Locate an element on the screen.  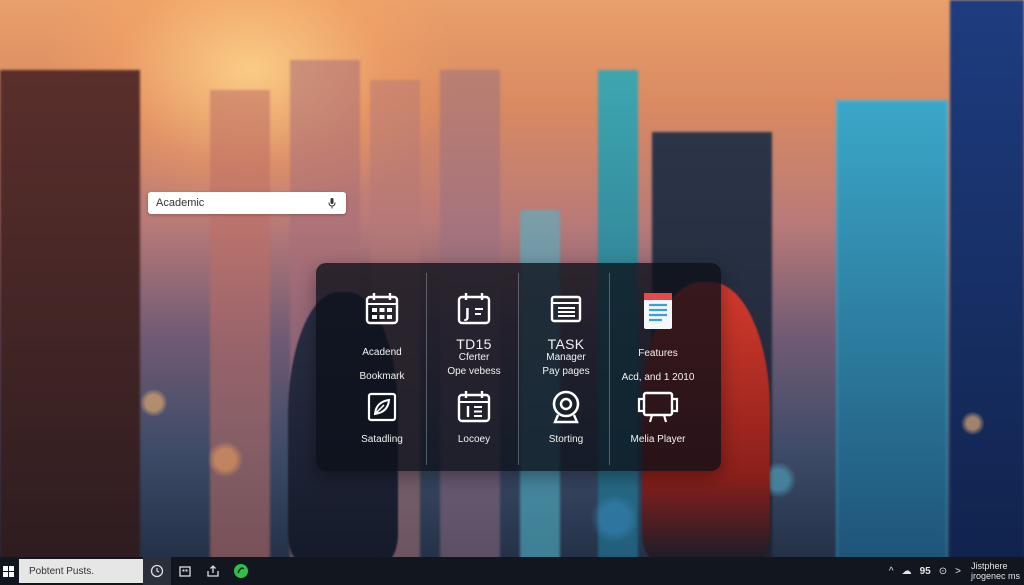
tile-scheduling: Satadling is located at coordinates (382, 418).